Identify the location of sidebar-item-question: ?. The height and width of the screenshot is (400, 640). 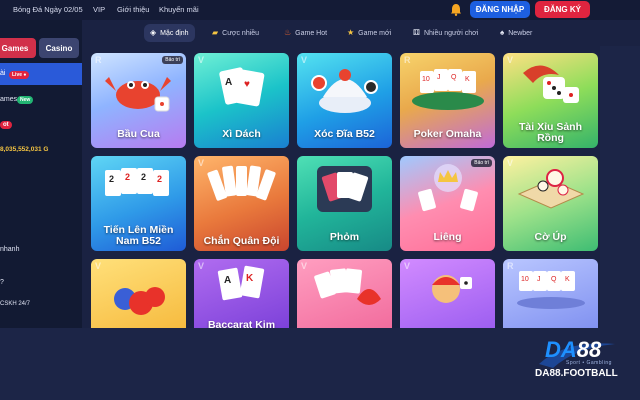
(2, 282).